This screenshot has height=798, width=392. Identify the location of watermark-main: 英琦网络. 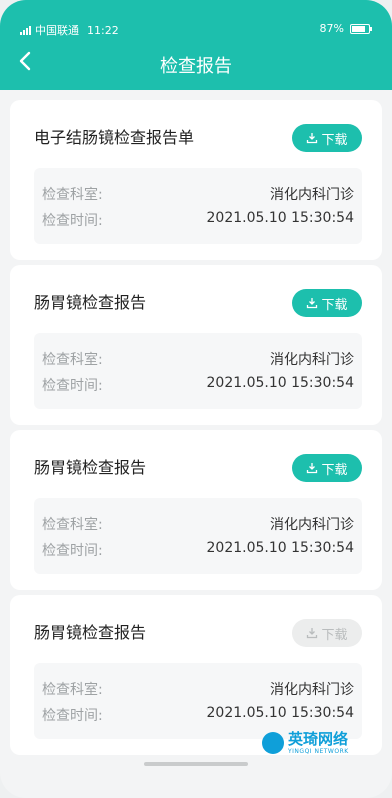
(318, 738).